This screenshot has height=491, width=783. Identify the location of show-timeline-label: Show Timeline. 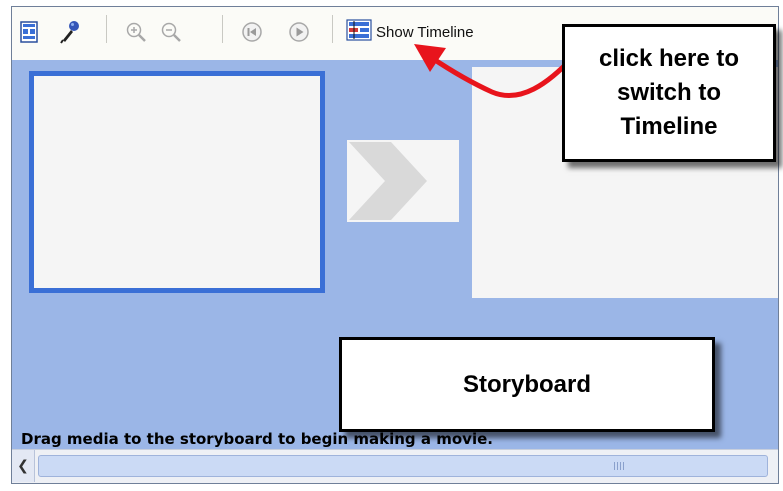
(425, 32).